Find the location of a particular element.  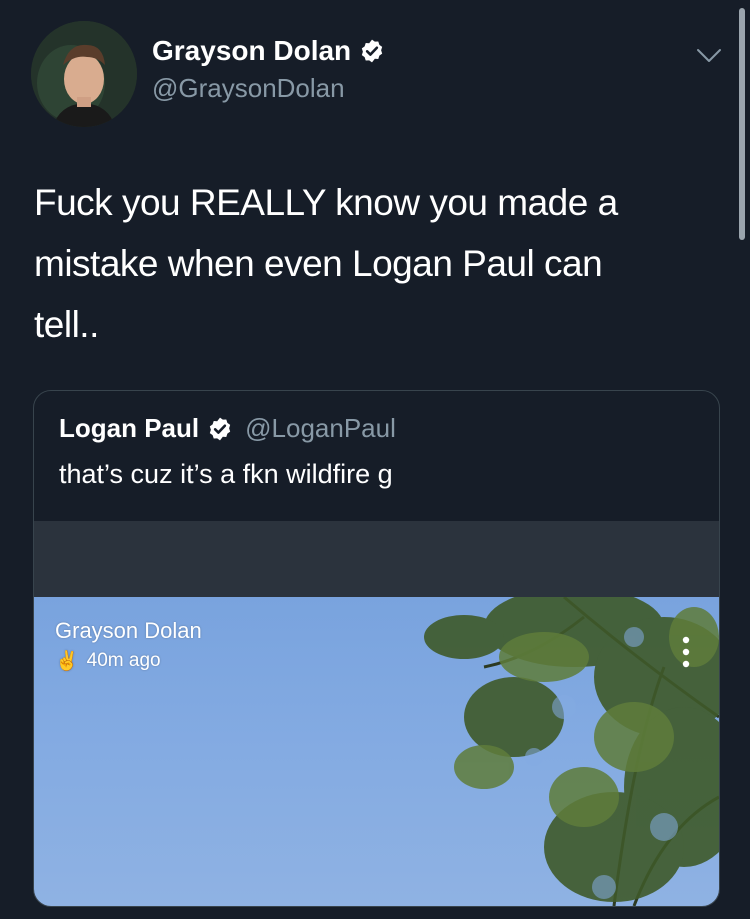

snap-overlay-time-row: ✌️ 40m ago is located at coordinates (108, 661).